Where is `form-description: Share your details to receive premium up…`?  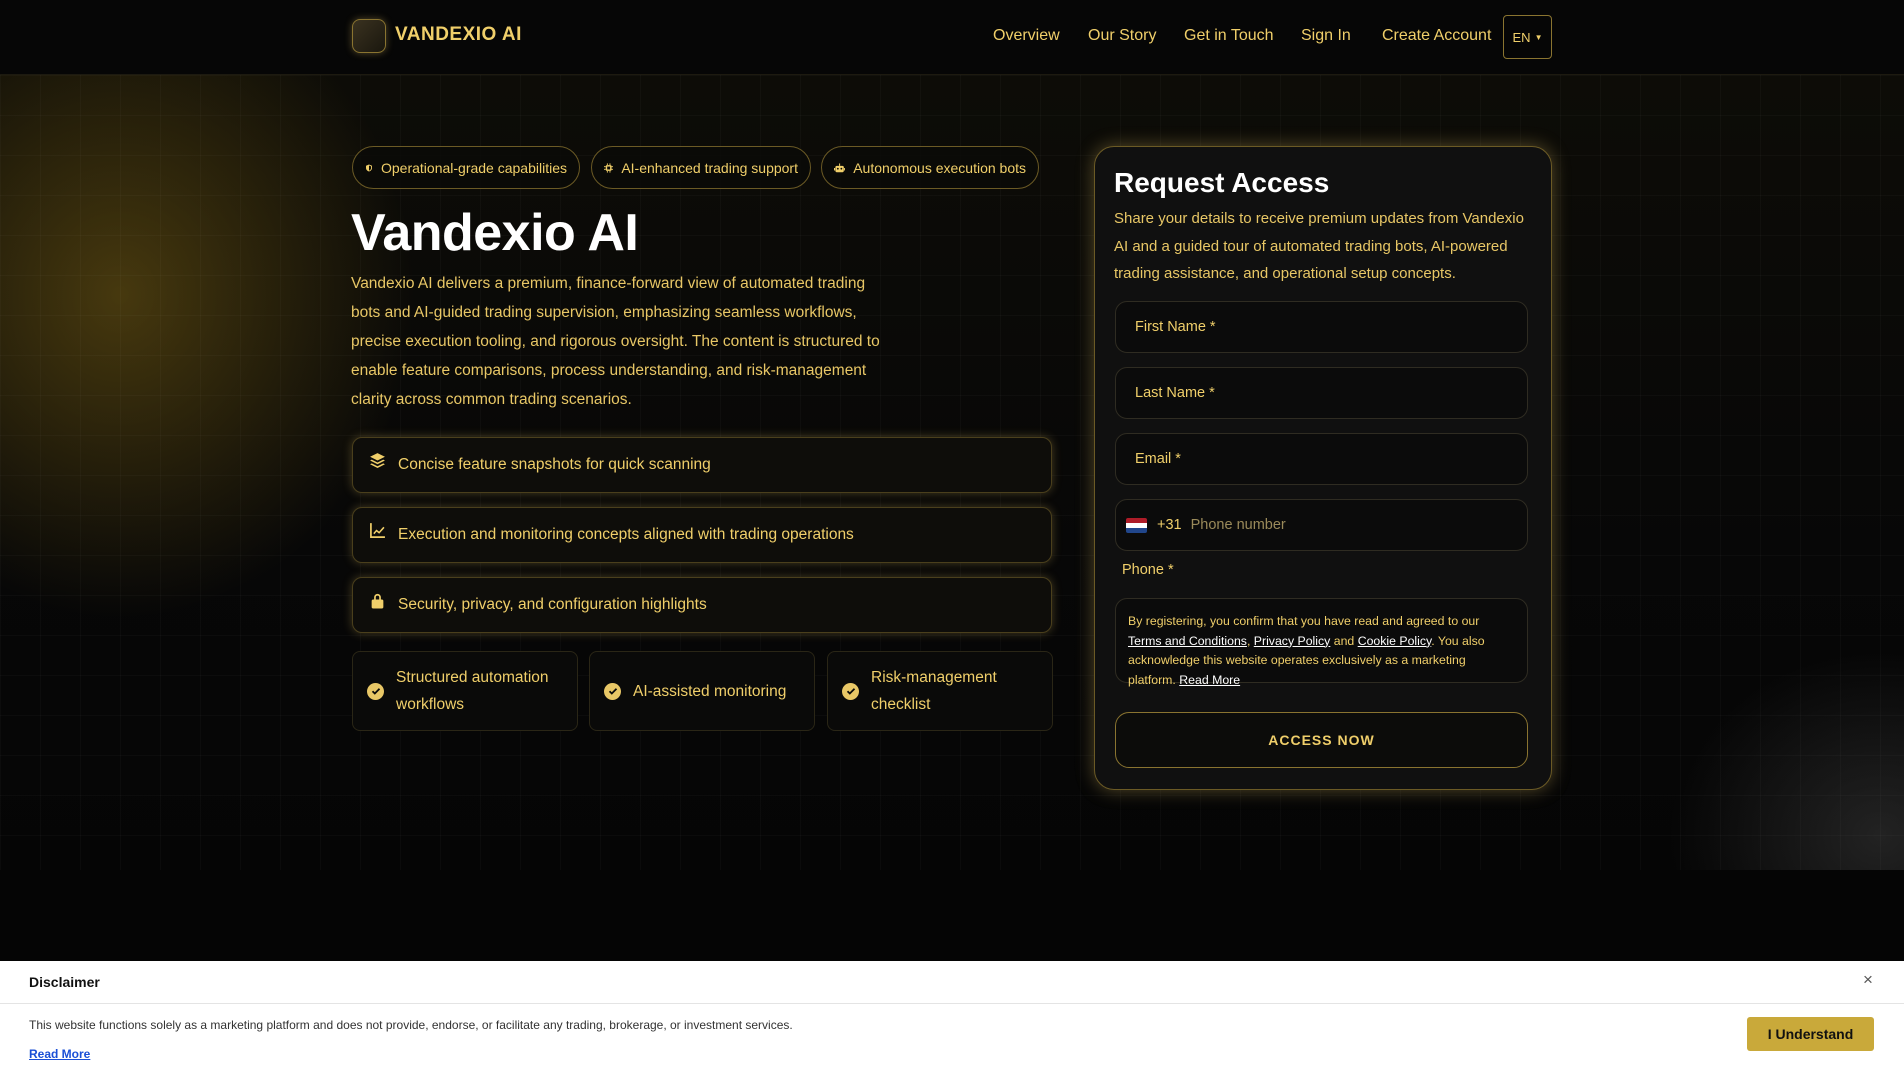 form-description: Share your details to receive premium up… is located at coordinates (1319, 246).